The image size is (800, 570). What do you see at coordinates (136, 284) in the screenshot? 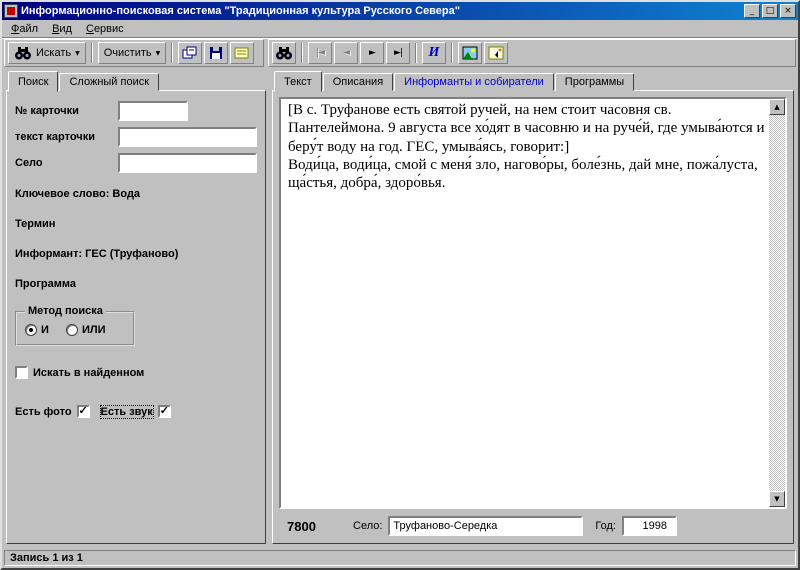
I see `program-label: Программа` at bounding box center [136, 284].